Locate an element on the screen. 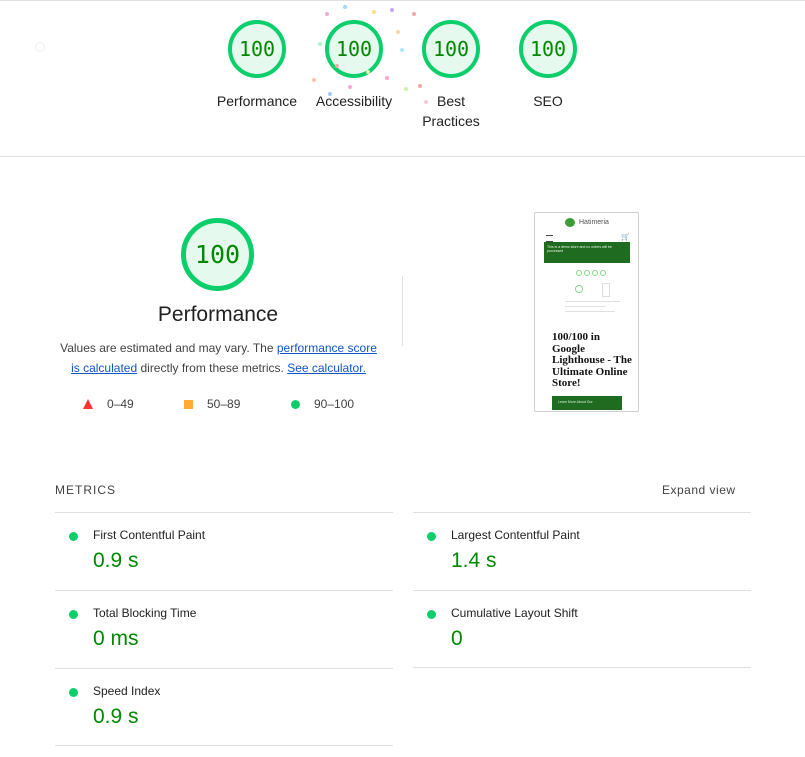 The image size is (805, 757). metric-label: First Contentful Paint is located at coordinates (149, 535).